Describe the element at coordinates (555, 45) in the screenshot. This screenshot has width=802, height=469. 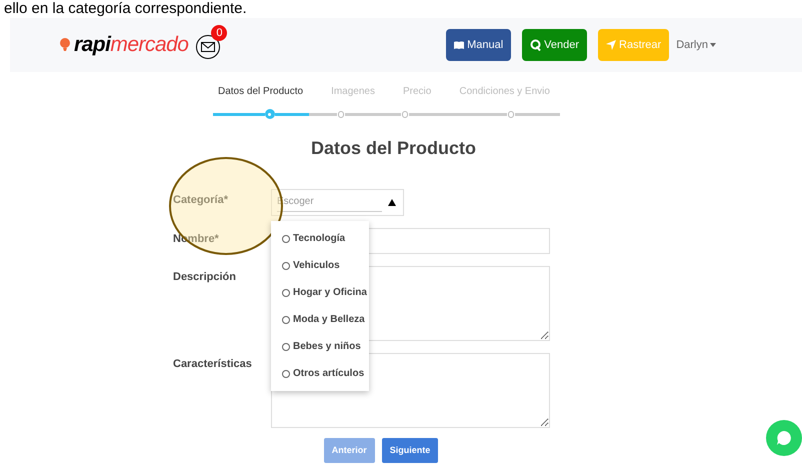
I see `nav-button: Vender` at that location.